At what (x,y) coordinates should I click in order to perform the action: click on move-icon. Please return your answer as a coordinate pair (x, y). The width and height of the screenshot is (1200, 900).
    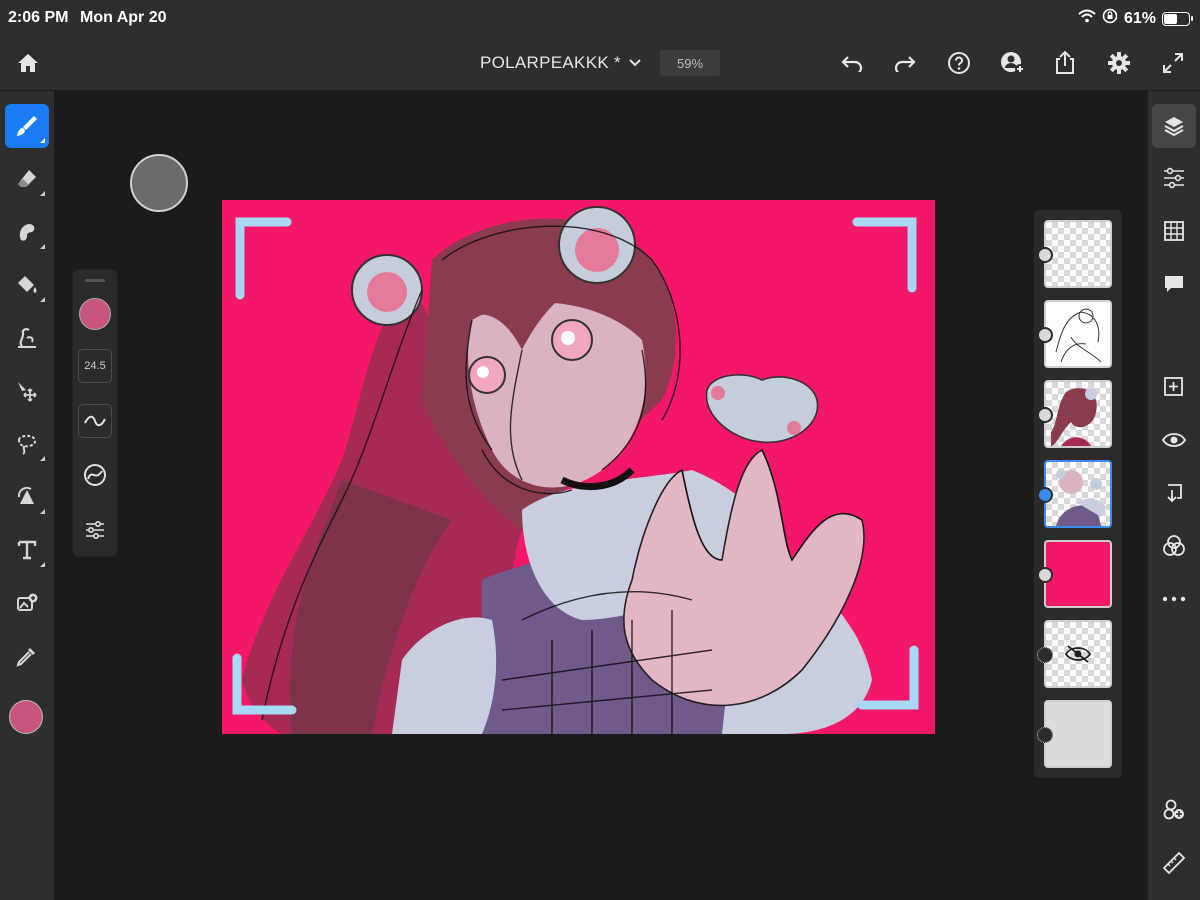
    Looking at the image, I should click on (27, 392).